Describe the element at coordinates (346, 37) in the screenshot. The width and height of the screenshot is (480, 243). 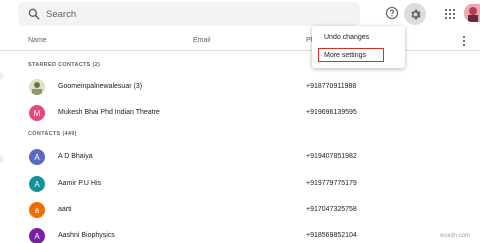
I see `menu-item-undo-changes: Undo changes` at that location.